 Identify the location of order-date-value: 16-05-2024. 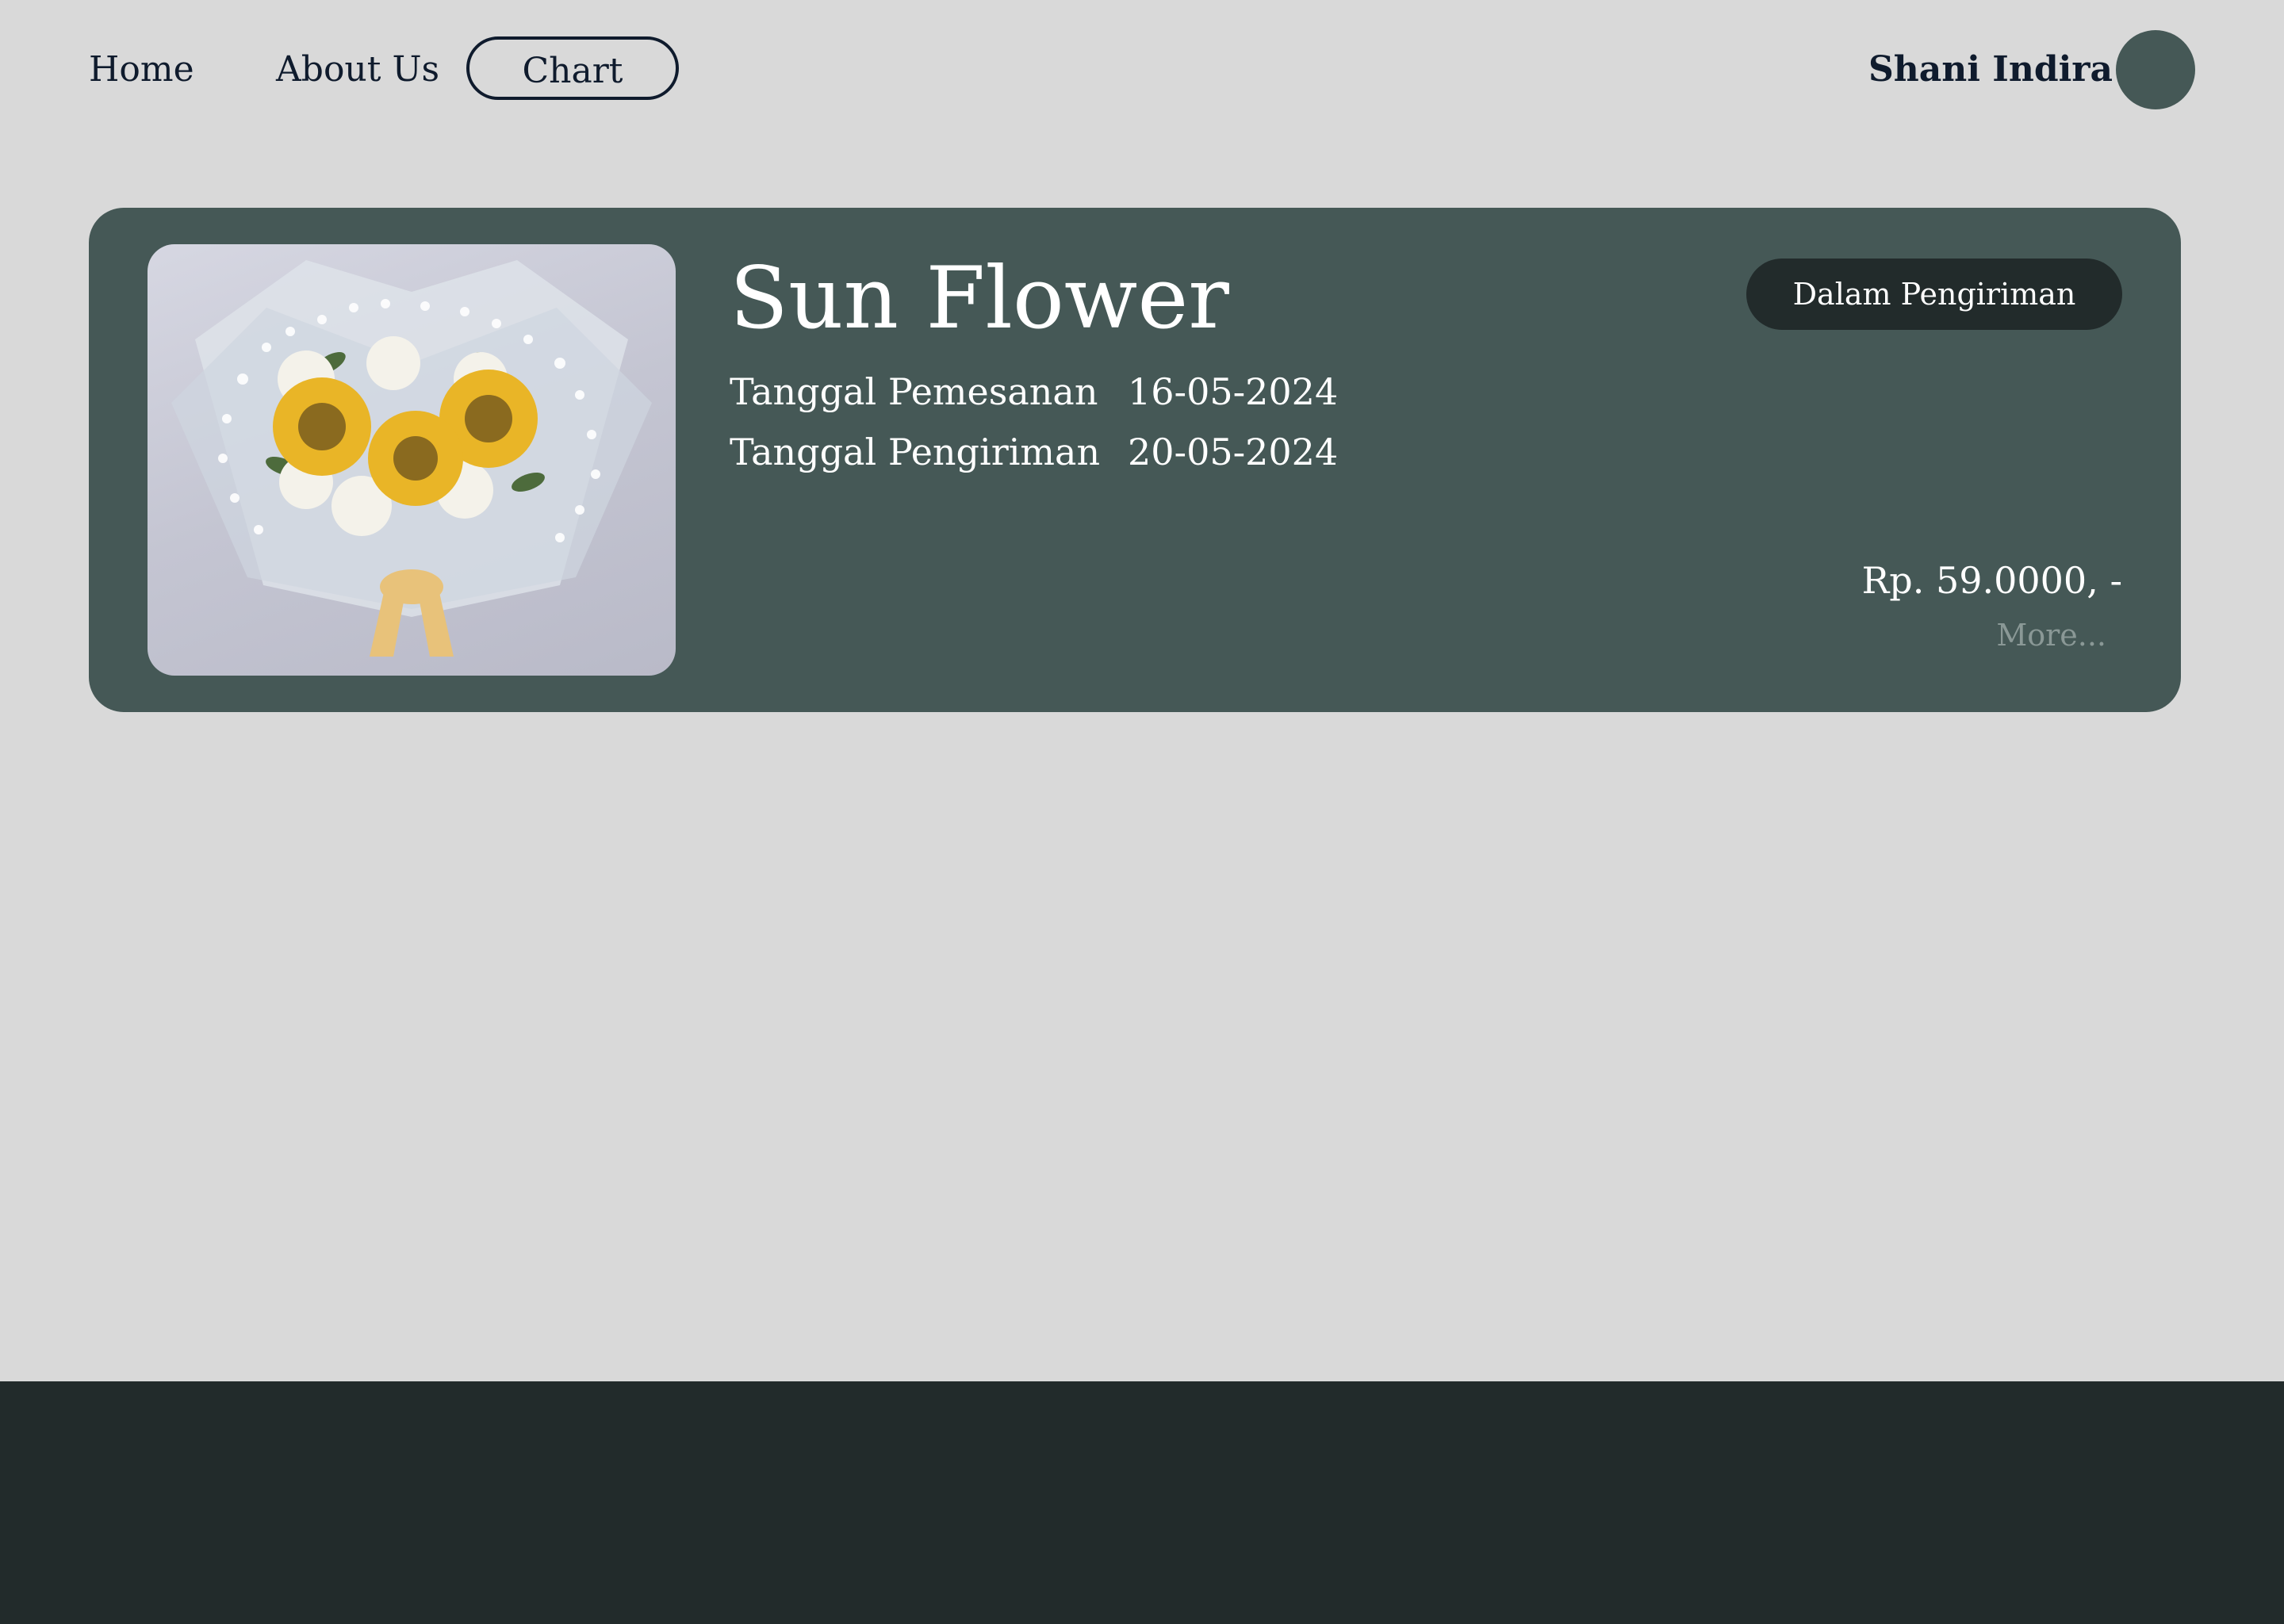
(1233, 391).